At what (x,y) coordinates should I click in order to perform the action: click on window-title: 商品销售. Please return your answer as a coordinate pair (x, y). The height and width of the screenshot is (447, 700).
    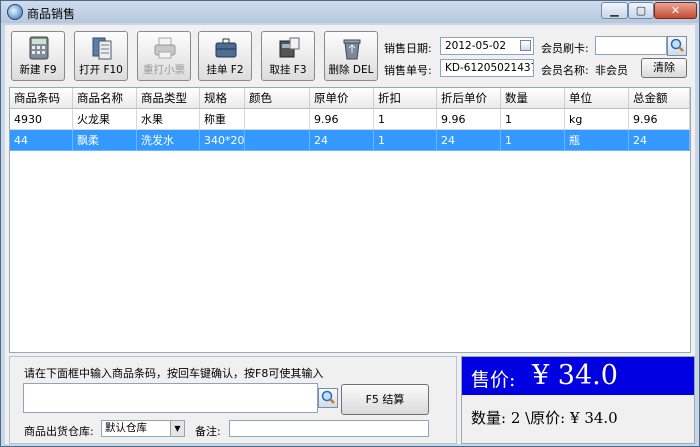
    Looking at the image, I should click on (51, 14).